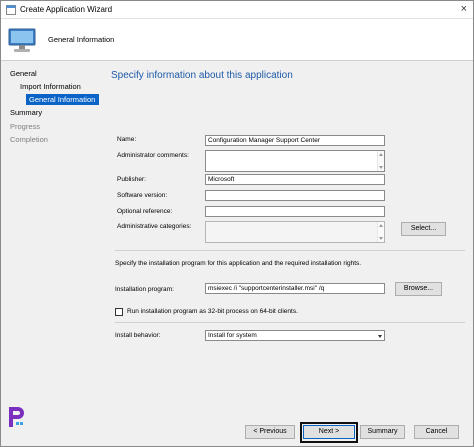 The height and width of the screenshot is (447, 474). What do you see at coordinates (295, 195) in the screenshot?
I see `software-version-field` at bounding box center [295, 195].